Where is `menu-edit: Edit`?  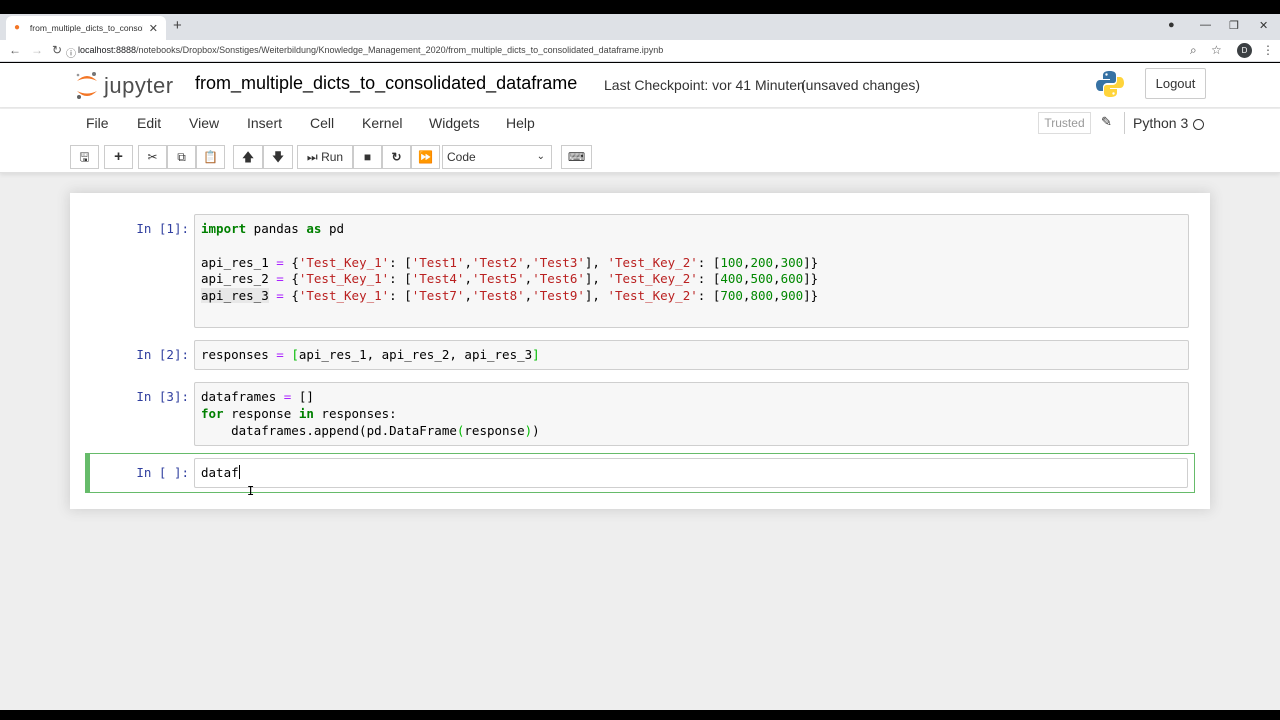 menu-edit: Edit is located at coordinates (149, 123).